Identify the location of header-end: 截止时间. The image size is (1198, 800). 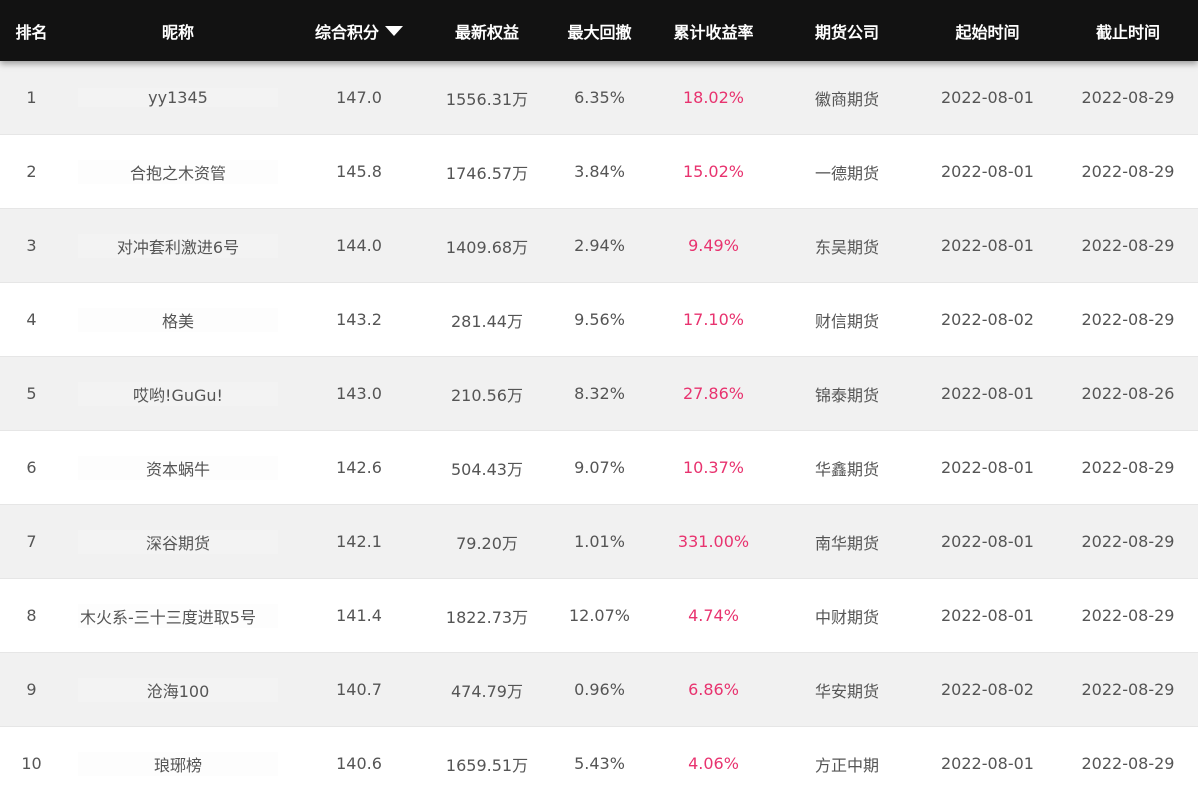
(1127, 32).